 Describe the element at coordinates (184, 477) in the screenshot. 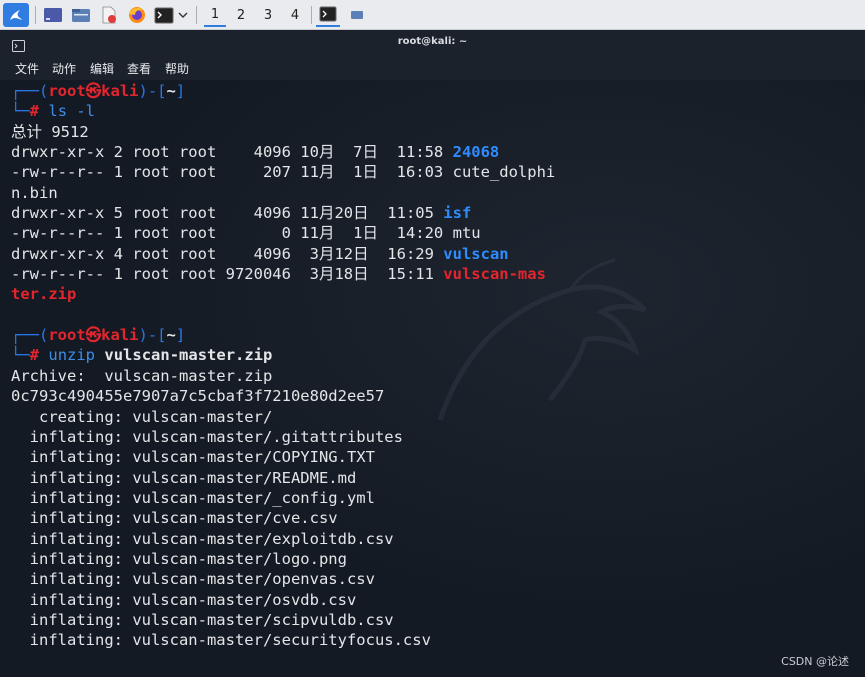

I see `output-line: inflating: vulscan-master/README.md` at that location.